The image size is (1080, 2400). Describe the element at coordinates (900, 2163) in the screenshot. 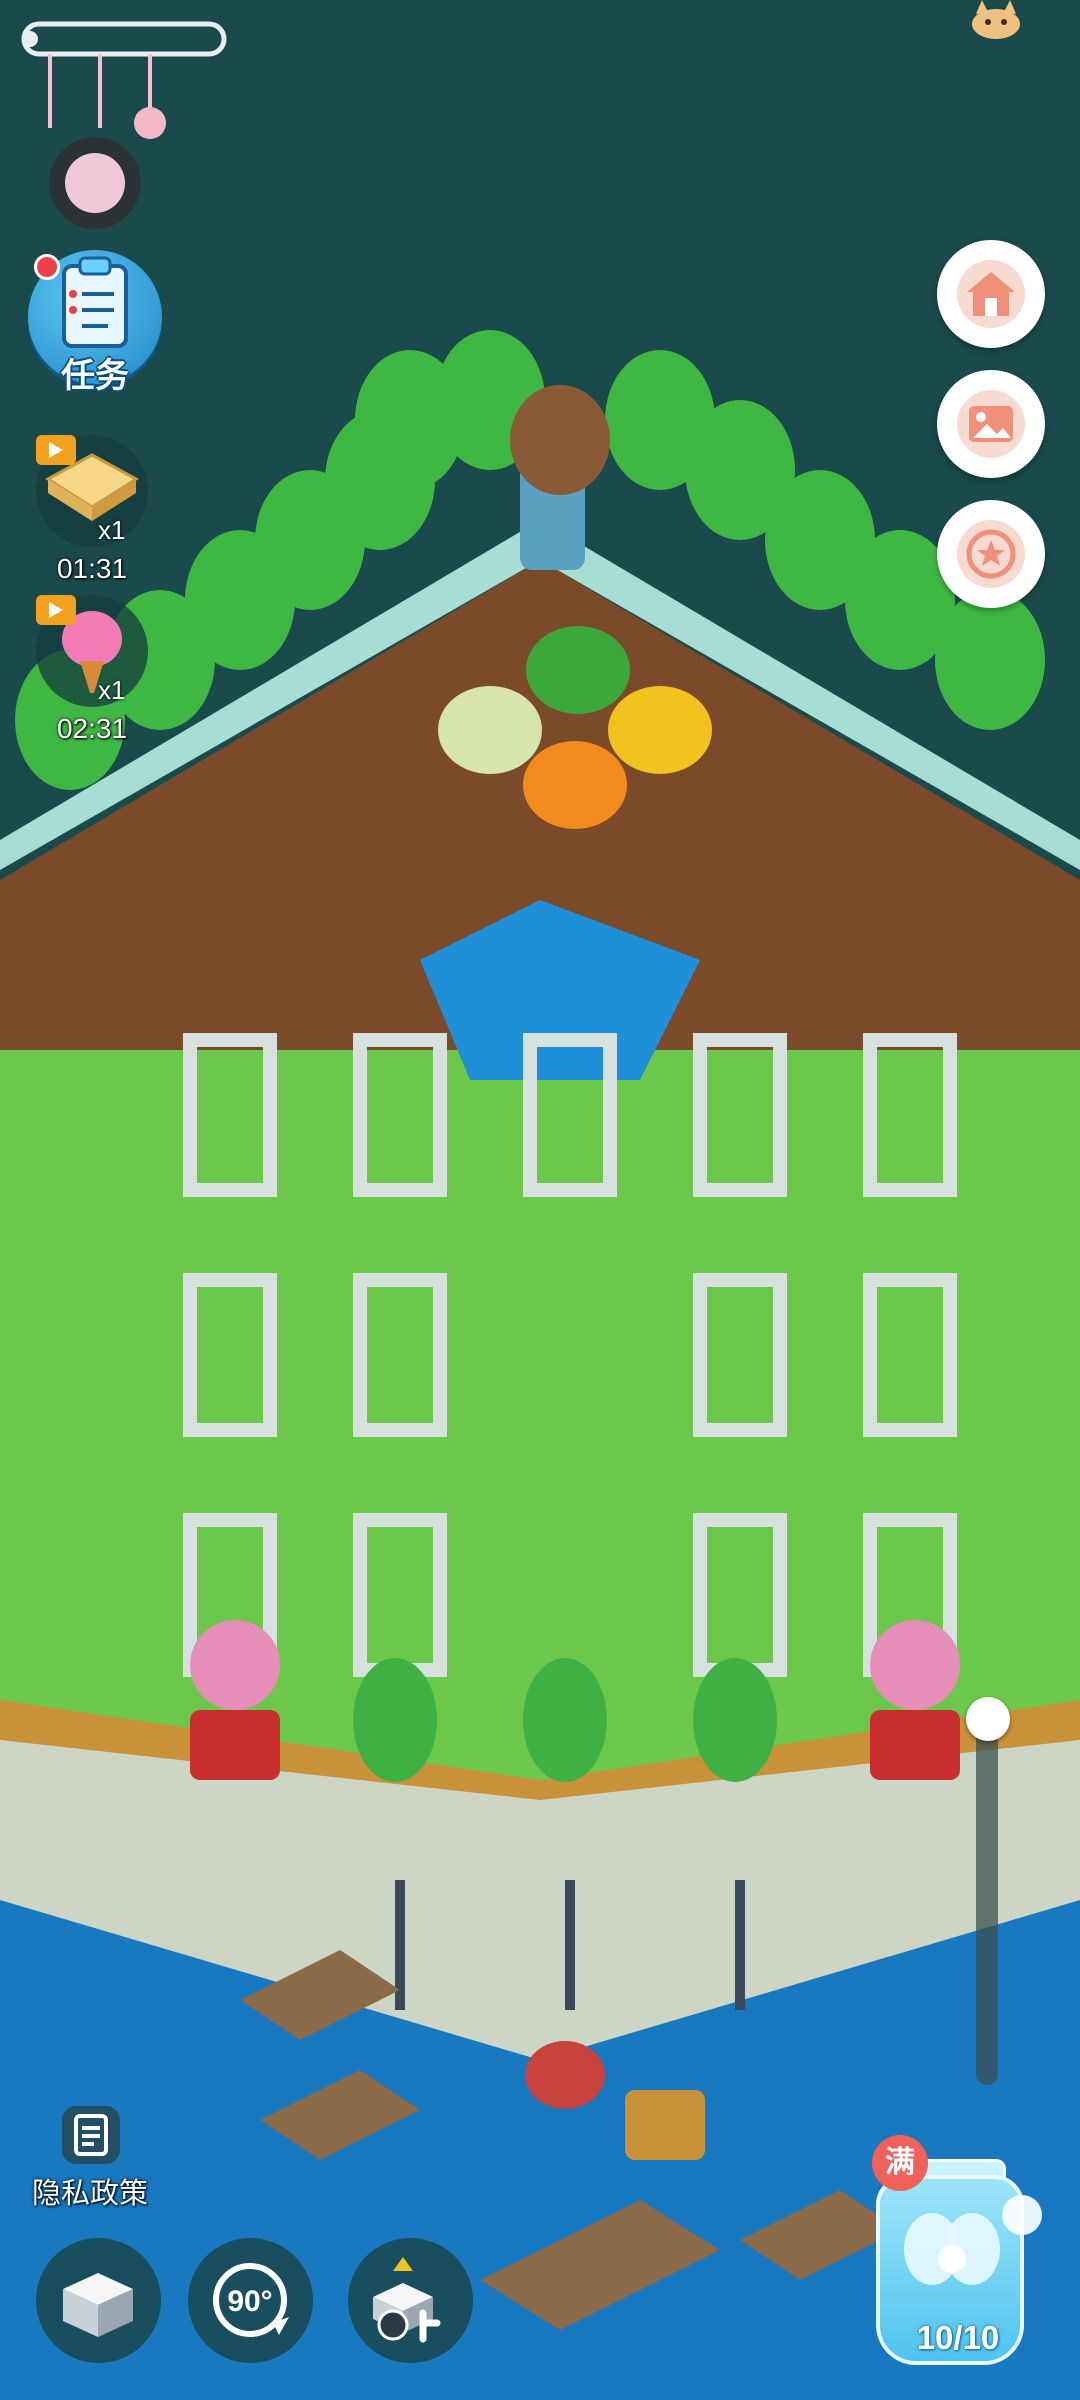

I see `full-badge: 满` at that location.